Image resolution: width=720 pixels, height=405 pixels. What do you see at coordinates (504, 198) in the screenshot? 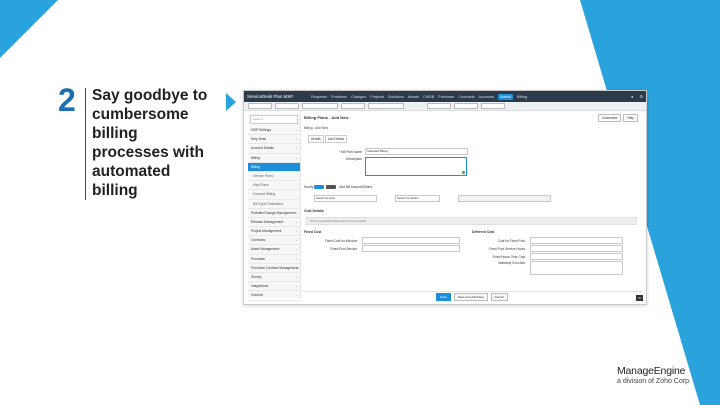
I see `condition-value-input` at bounding box center [504, 198].